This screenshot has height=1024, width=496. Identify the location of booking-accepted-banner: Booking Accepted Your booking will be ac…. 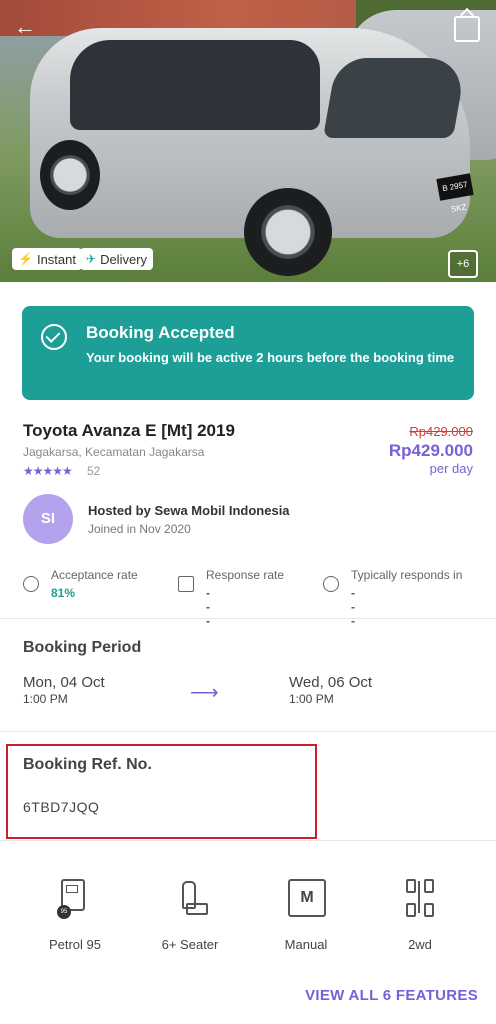
(248, 353).